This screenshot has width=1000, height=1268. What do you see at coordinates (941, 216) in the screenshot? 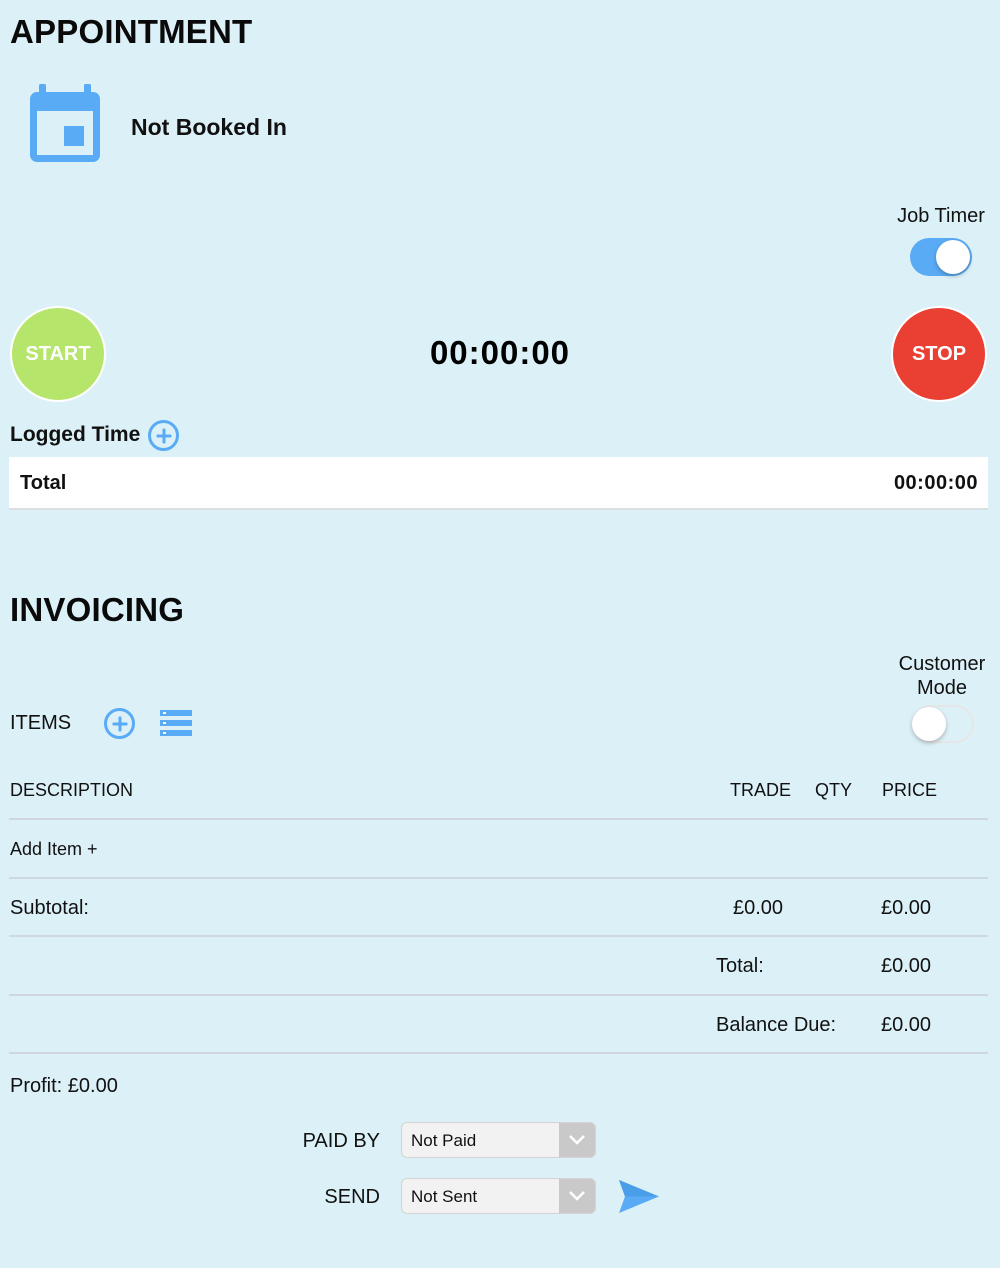
I see `job-timer-label: Job Timer` at bounding box center [941, 216].